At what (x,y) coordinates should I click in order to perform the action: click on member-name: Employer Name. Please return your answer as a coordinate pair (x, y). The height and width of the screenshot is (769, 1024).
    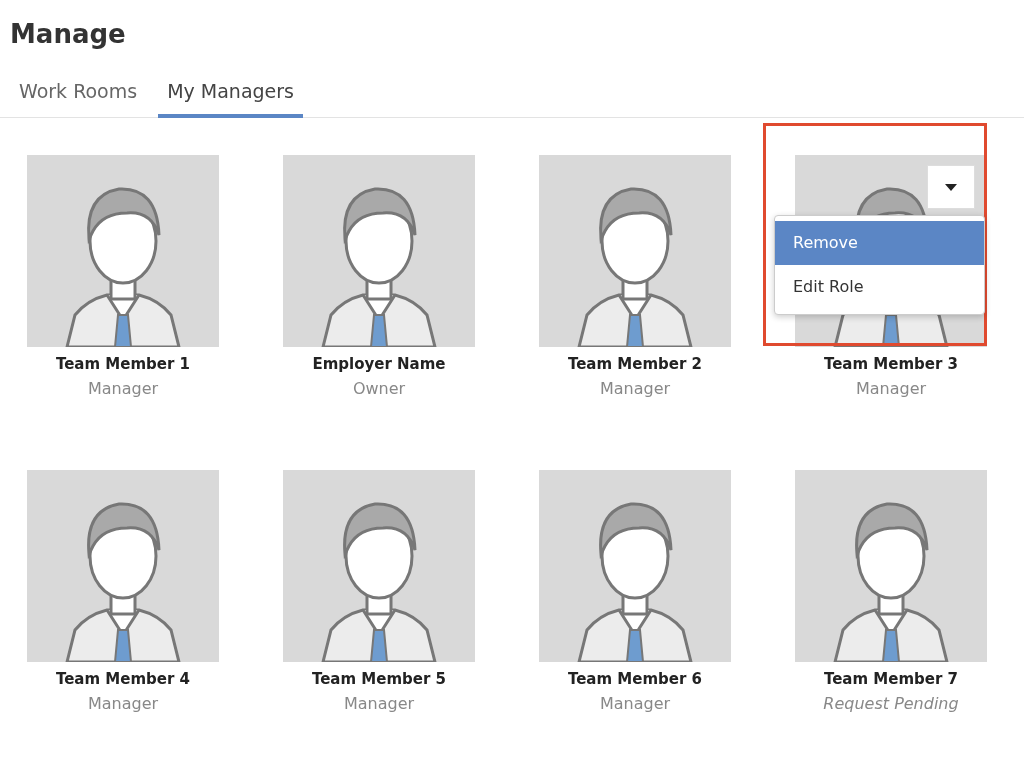
    Looking at the image, I should click on (379, 364).